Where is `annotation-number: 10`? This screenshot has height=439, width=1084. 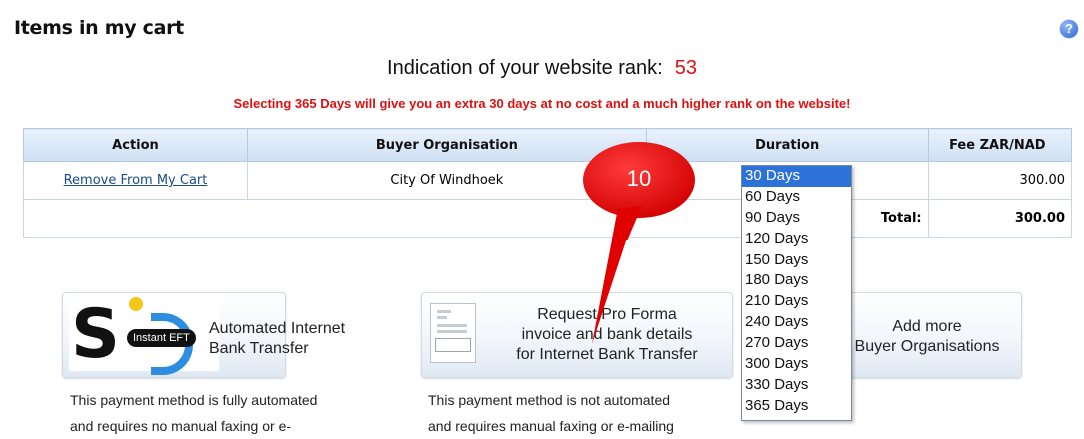
annotation-number: 10 is located at coordinates (639, 178).